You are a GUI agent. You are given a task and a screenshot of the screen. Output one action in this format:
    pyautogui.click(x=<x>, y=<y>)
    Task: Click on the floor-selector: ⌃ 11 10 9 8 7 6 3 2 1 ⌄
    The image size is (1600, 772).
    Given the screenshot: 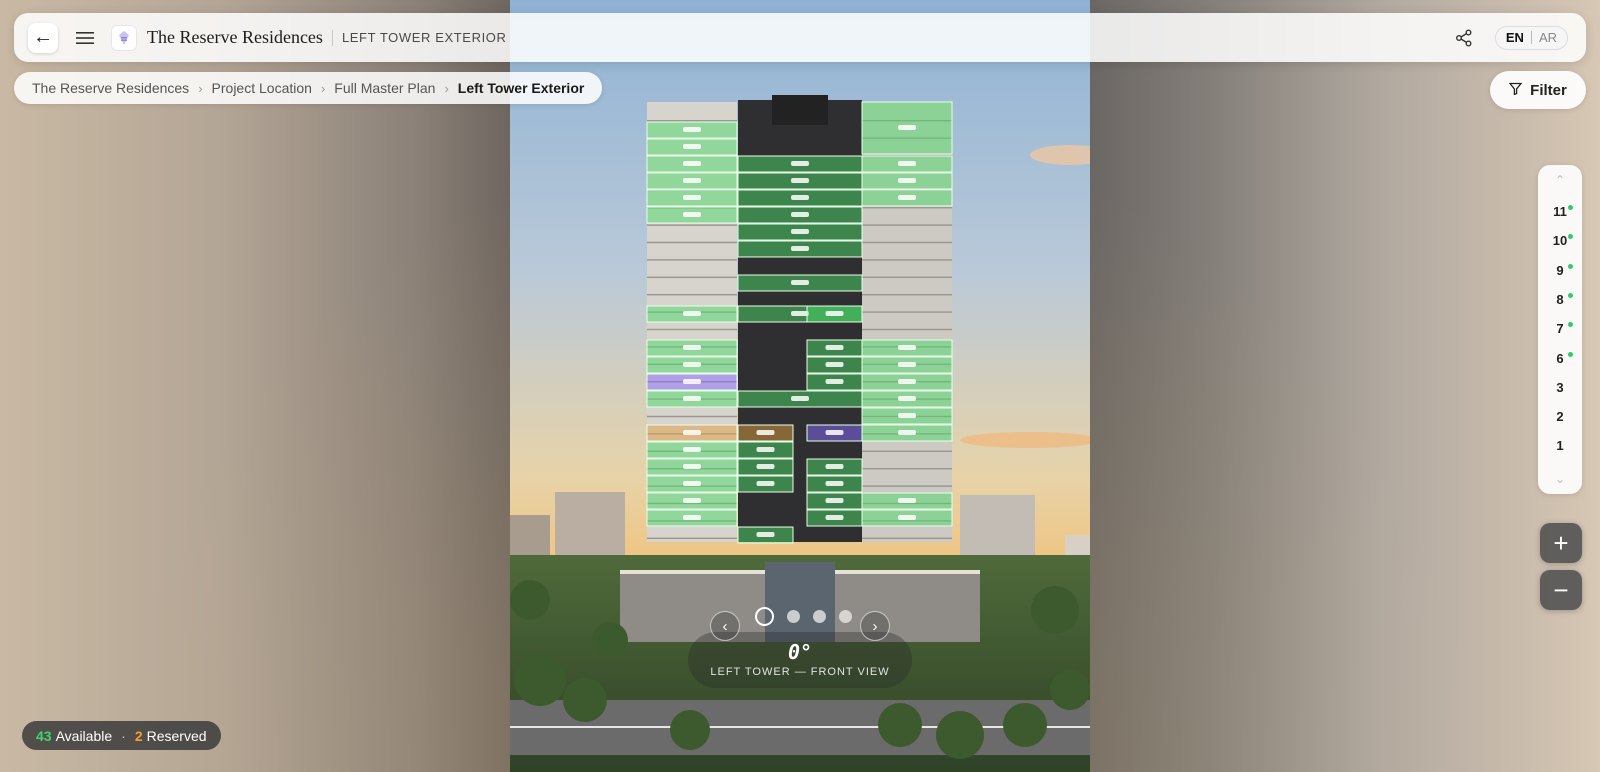 What is the action you would take?
    pyautogui.click(x=1560, y=329)
    